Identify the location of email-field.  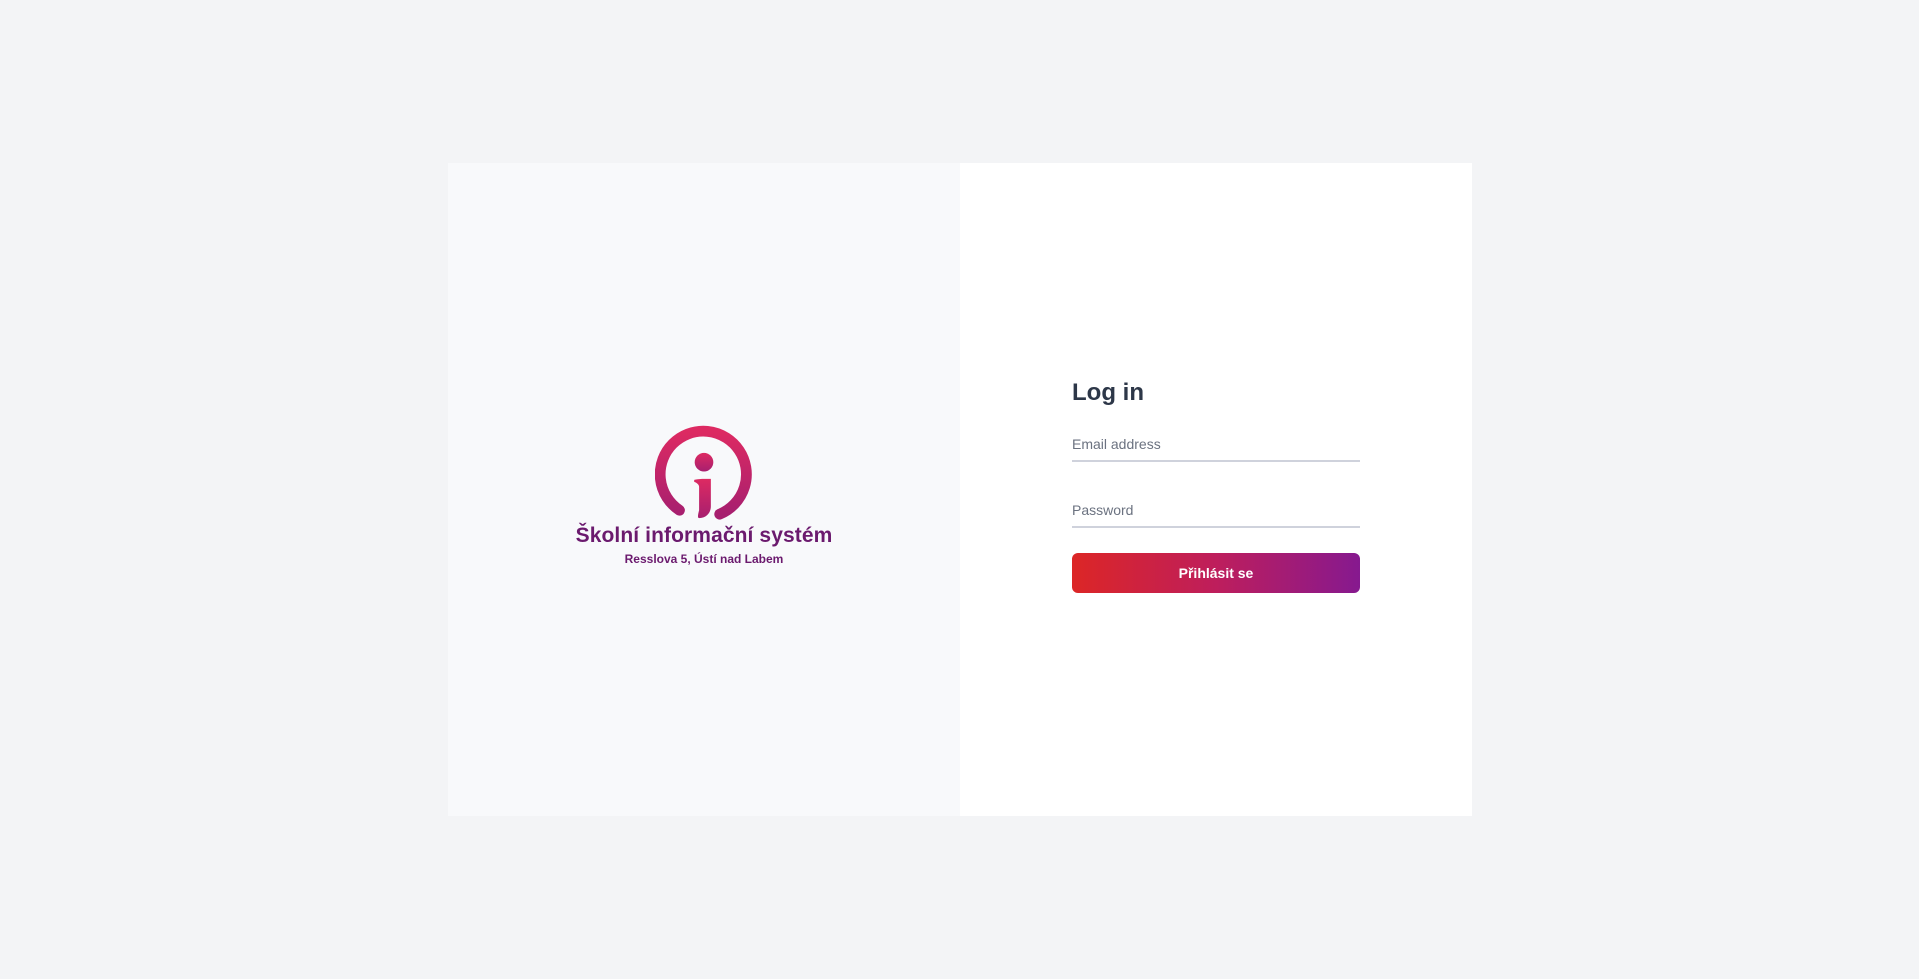
(1216, 447).